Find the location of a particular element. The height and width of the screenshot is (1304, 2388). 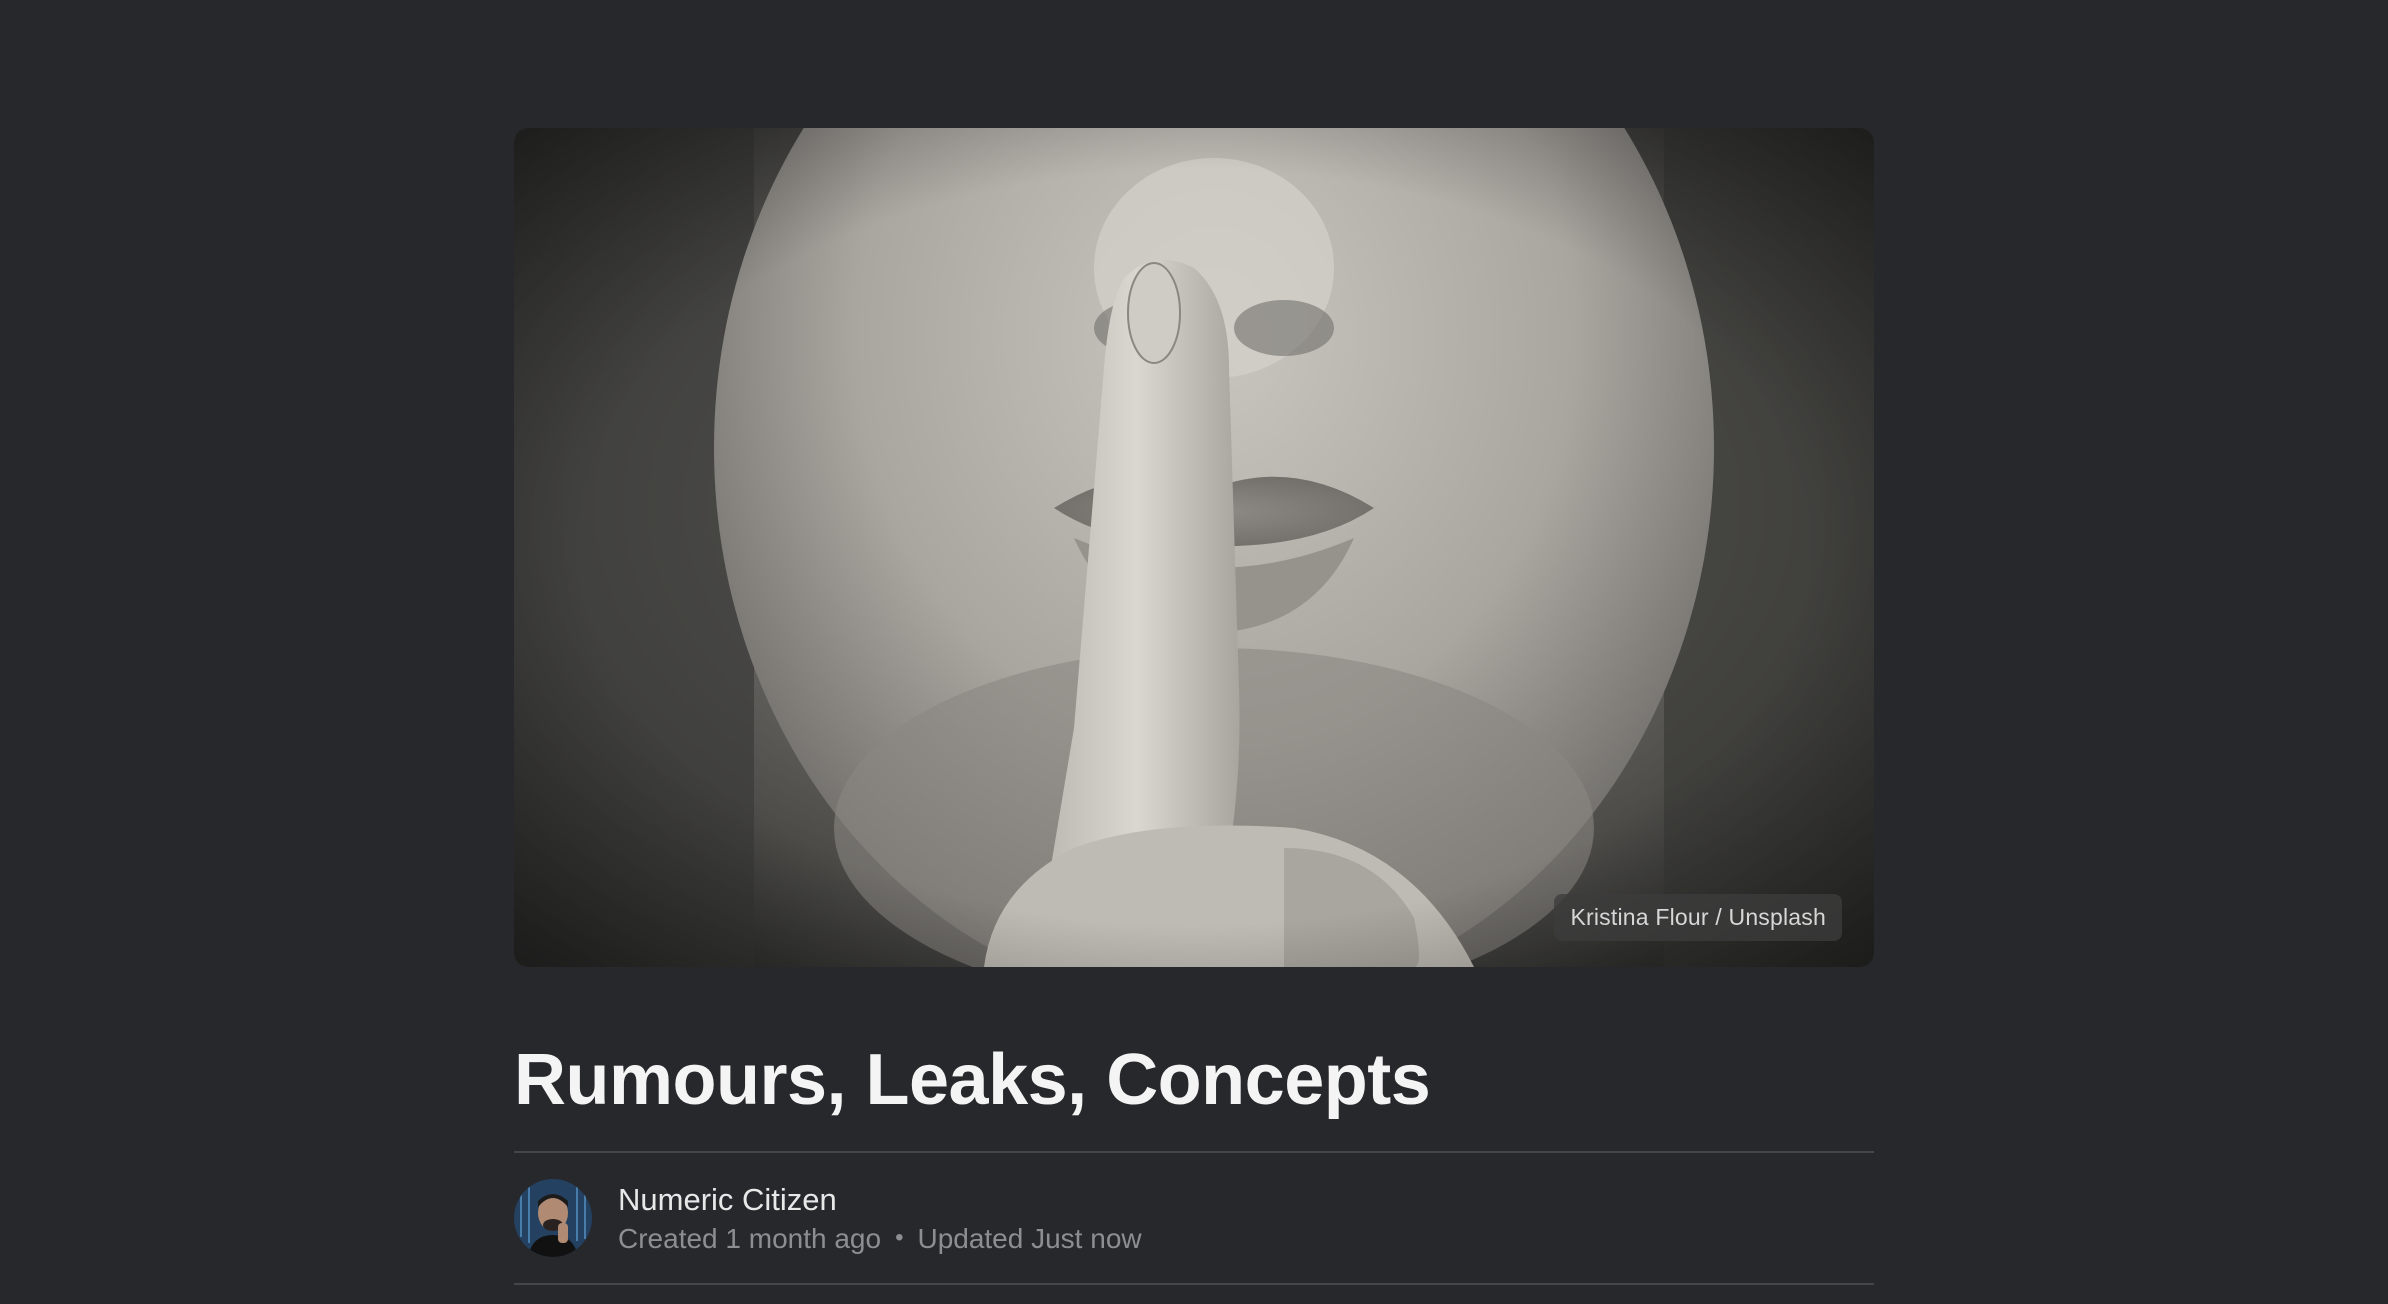

divider-bottom is located at coordinates (1194, 1284).